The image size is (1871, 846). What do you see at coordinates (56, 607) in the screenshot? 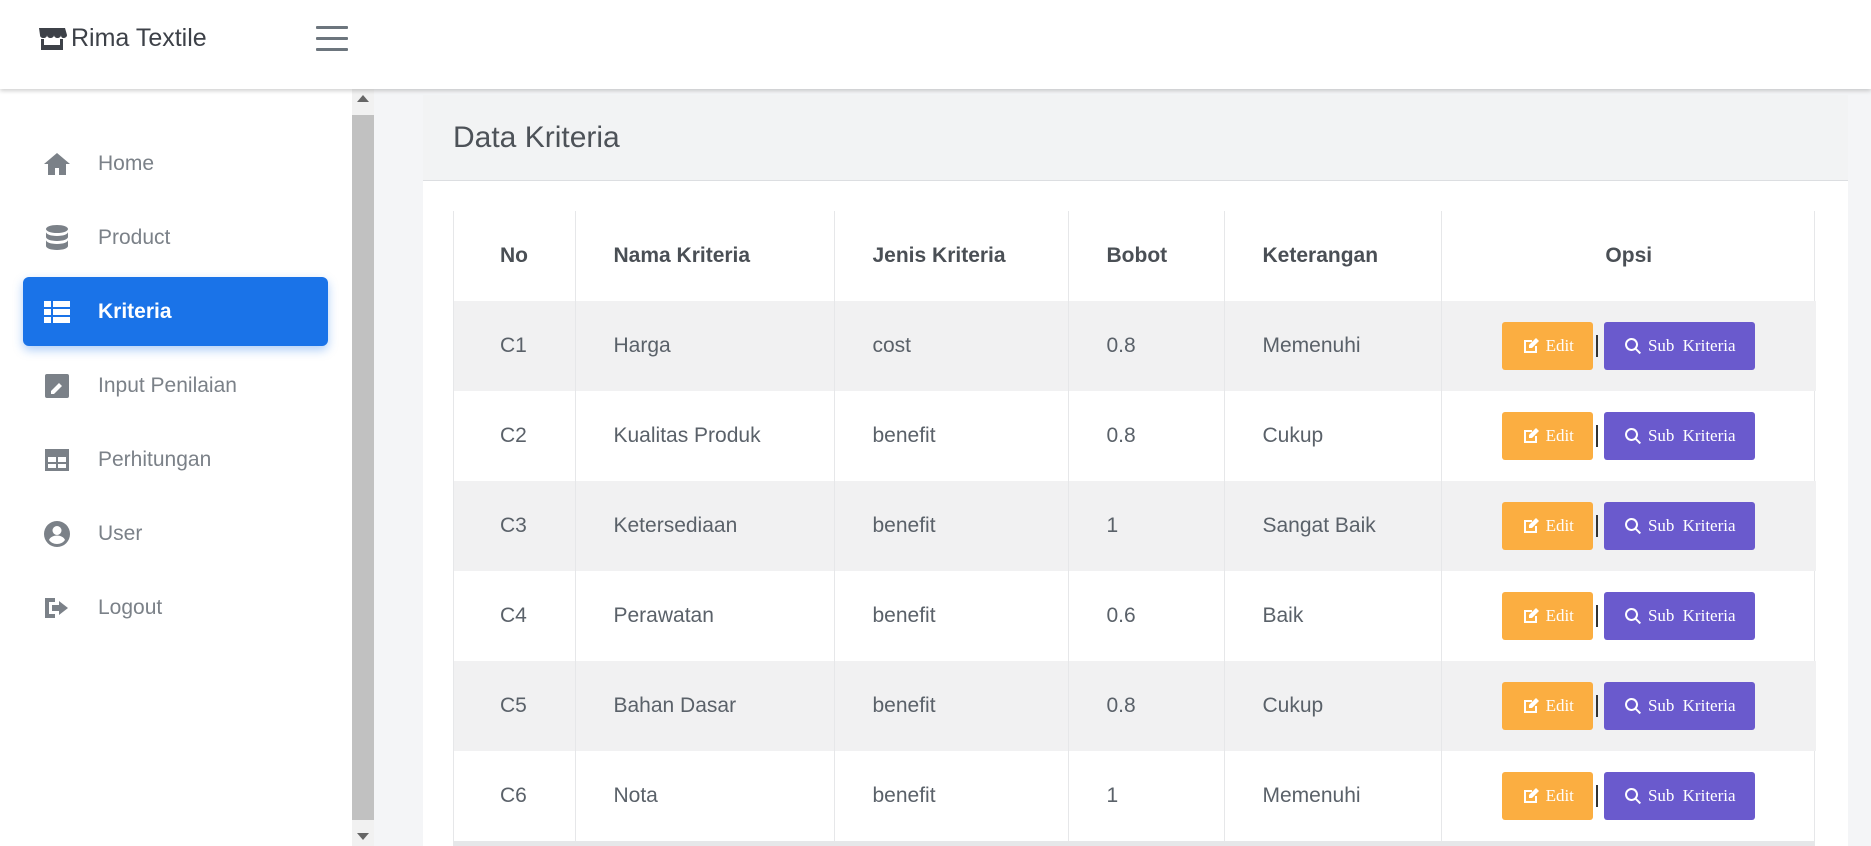
I see `logout-icon` at bounding box center [56, 607].